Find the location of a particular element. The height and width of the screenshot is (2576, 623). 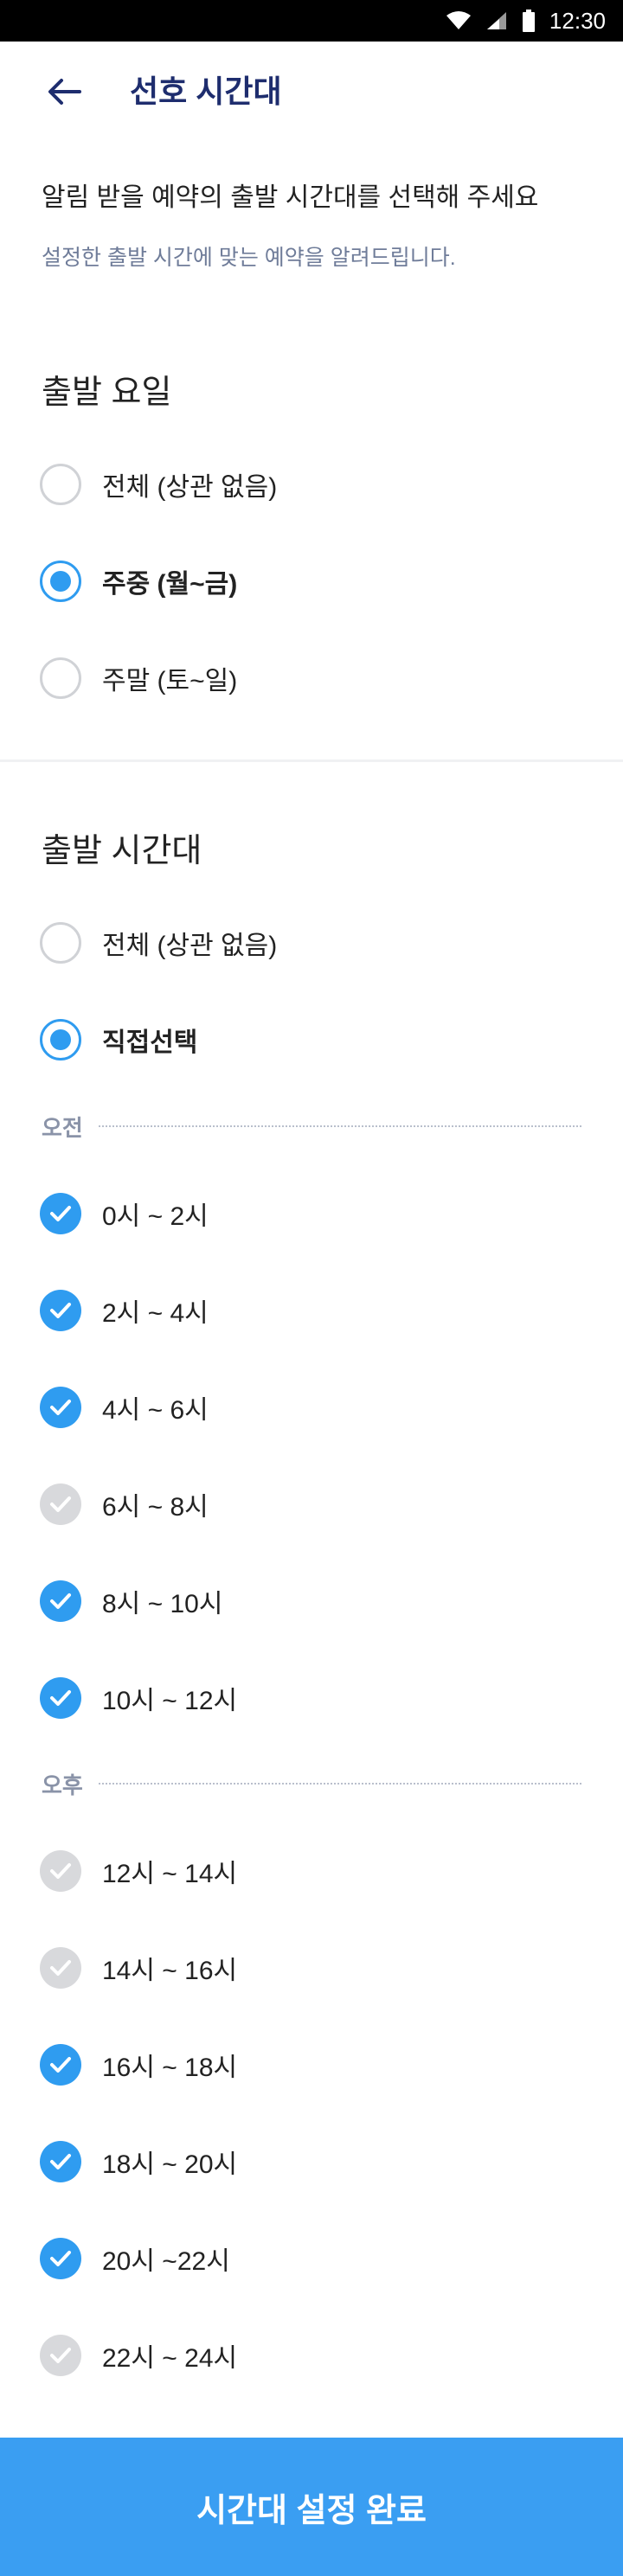

section-divider is located at coordinates (311, 760).